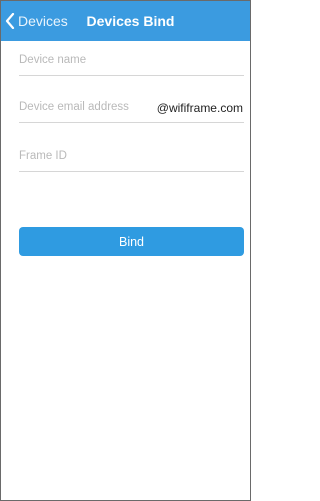 This screenshot has width=320, height=501. What do you see at coordinates (130, 21) in the screenshot?
I see `page-title: Devices Bind` at bounding box center [130, 21].